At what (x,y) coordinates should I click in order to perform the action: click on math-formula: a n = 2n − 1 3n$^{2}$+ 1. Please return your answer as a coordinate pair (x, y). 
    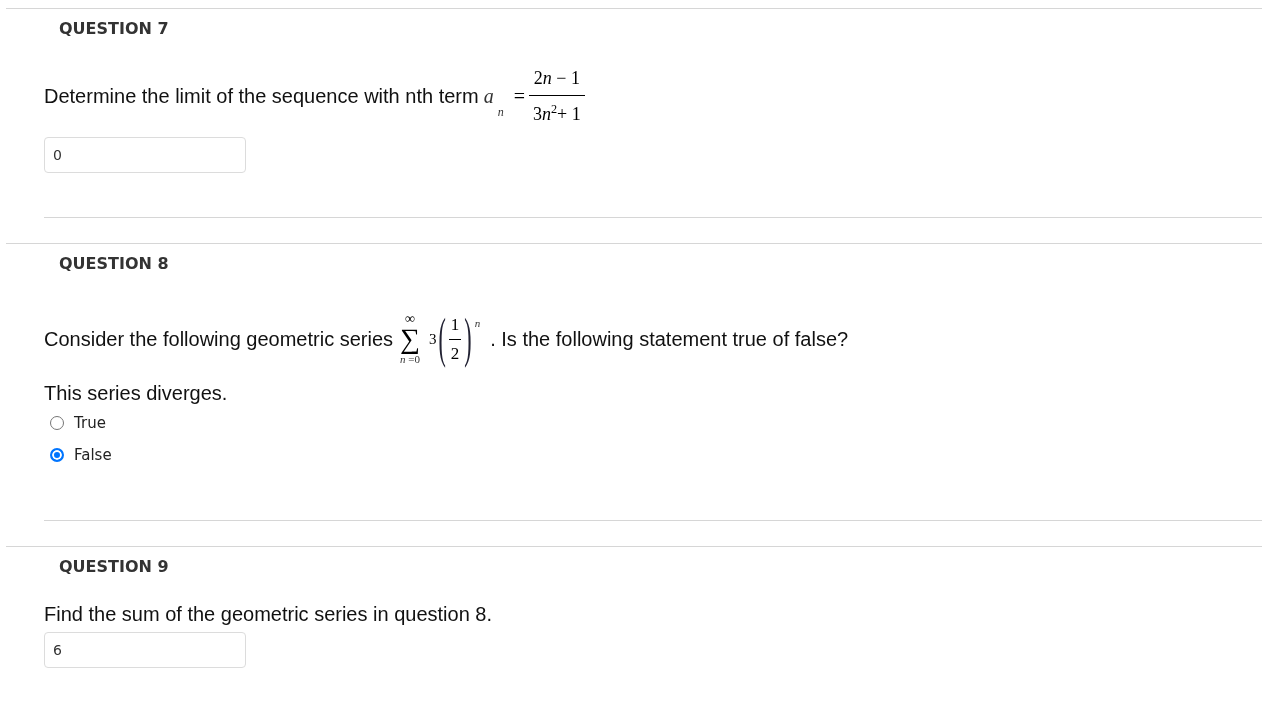
    Looking at the image, I should click on (534, 96).